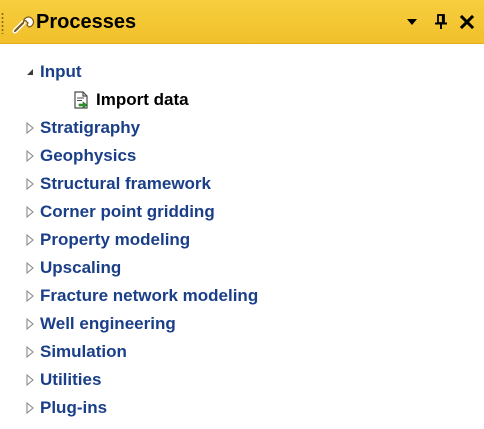 The height and width of the screenshot is (429, 484). What do you see at coordinates (242, 380) in the screenshot?
I see `tree-item-utilities: Utilities` at bounding box center [242, 380].